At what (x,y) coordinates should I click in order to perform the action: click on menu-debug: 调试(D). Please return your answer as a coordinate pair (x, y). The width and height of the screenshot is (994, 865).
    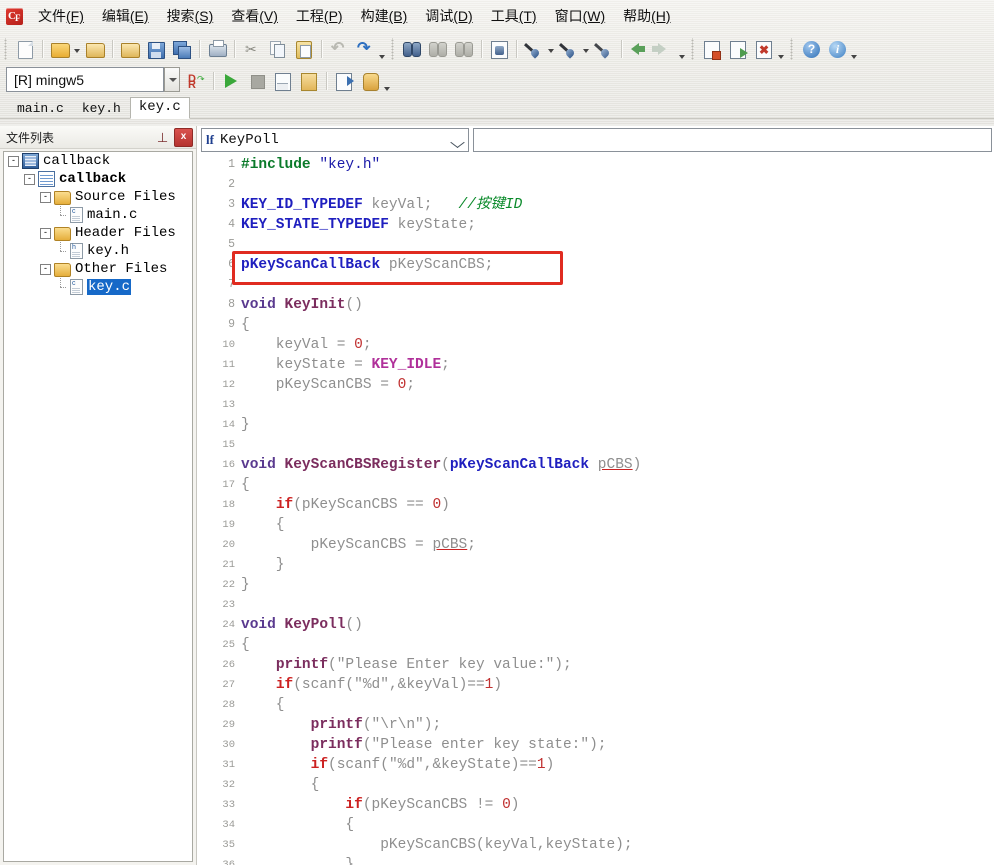
    Looking at the image, I should click on (448, 16).